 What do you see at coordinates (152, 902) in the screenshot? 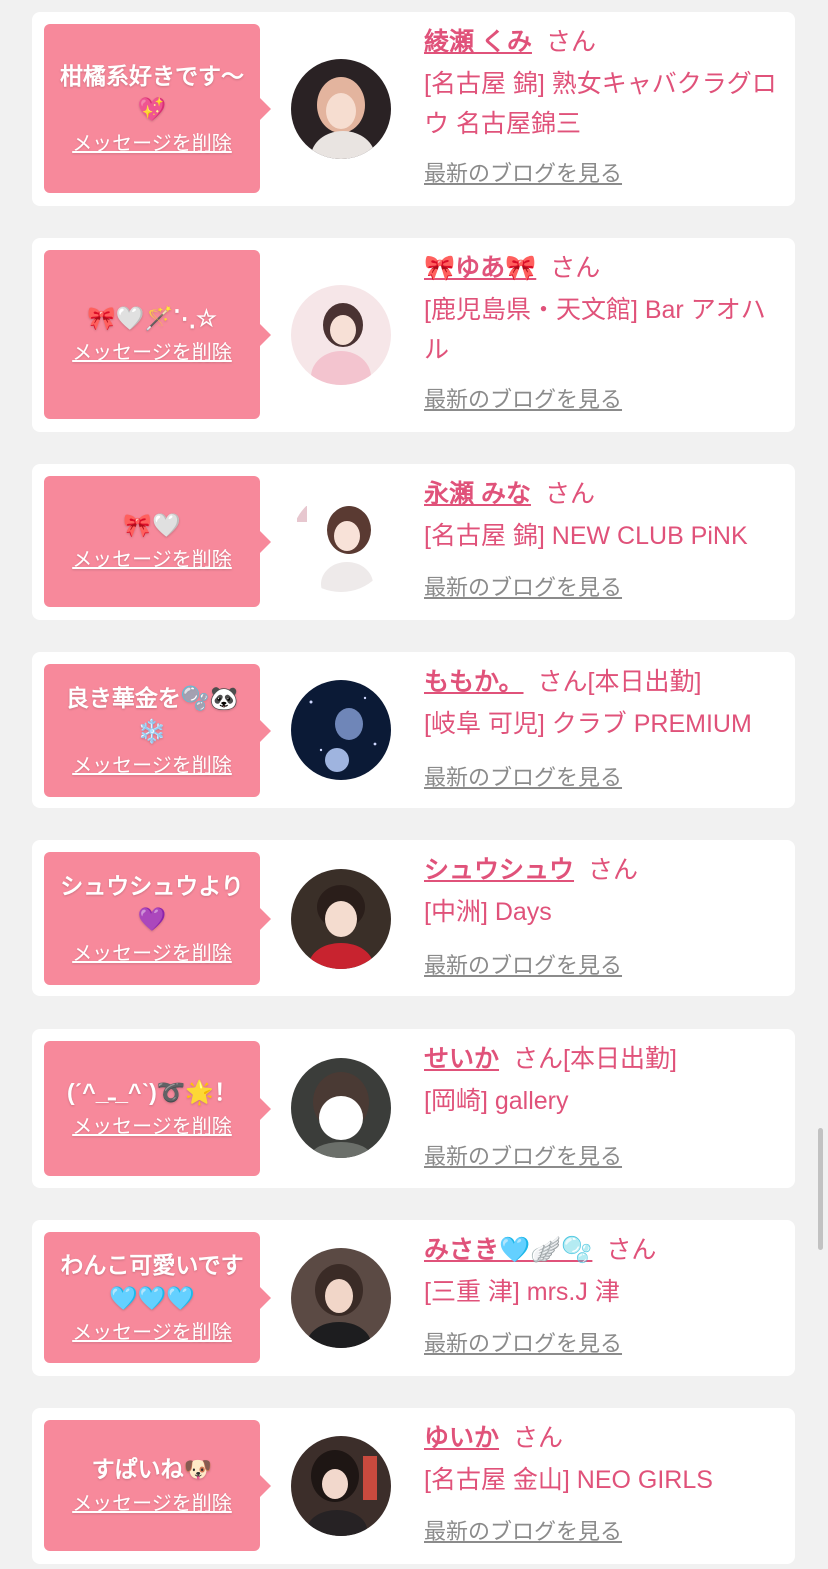
I see `message-text: シュウシュウより💜` at bounding box center [152, 902].